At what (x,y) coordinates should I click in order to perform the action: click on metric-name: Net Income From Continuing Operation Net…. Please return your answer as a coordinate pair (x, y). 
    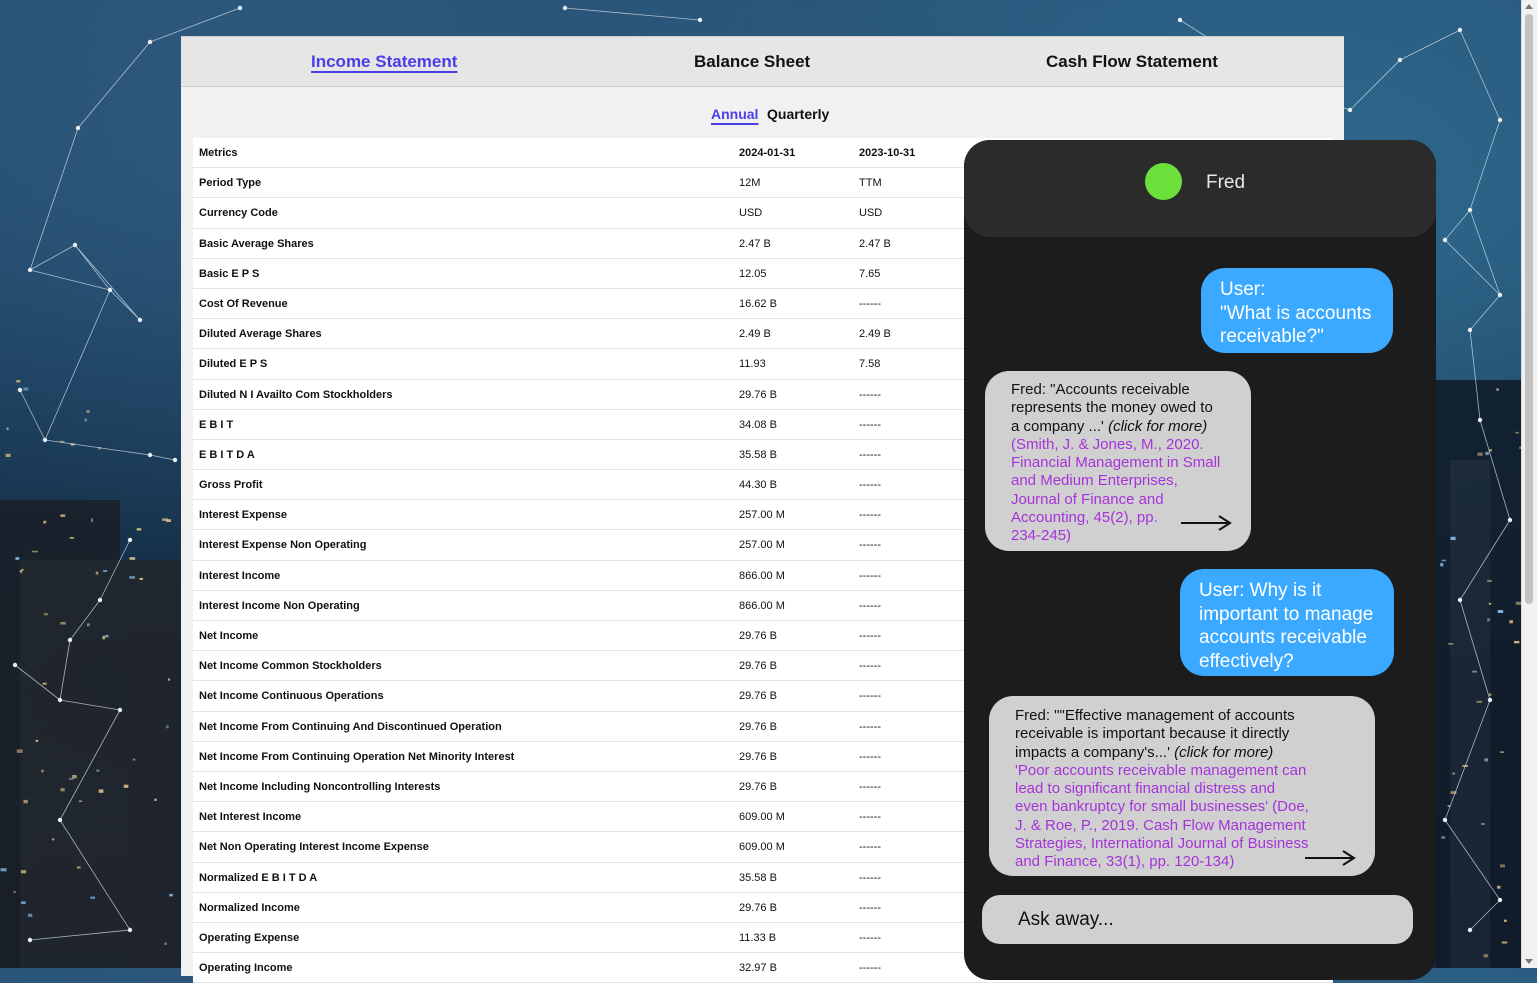
    Looking at the image, I should click on (357, 756).